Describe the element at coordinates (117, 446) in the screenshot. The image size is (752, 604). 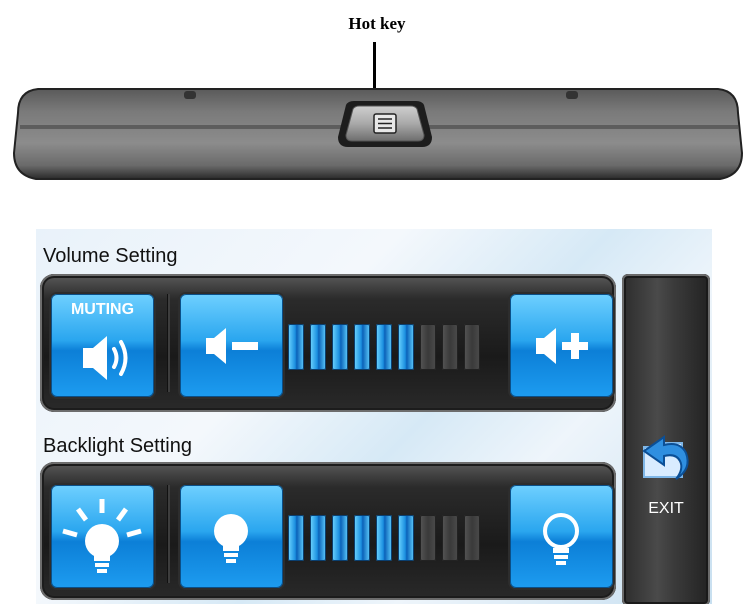
I see `backlight-section-title: Backlight Setting` at that location.